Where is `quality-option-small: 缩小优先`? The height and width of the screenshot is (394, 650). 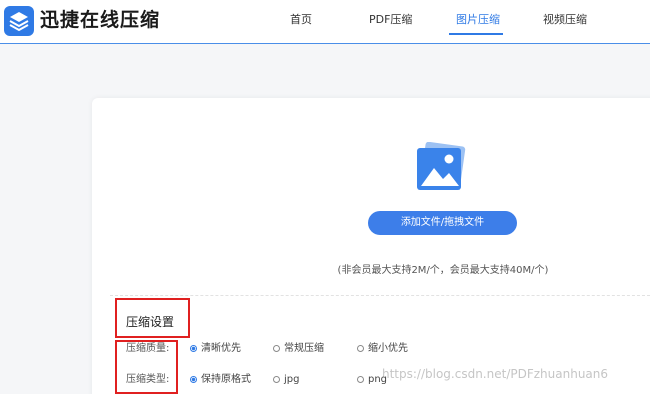
quality-option-small: 缩小优先 is located at coordinates (382, 349).